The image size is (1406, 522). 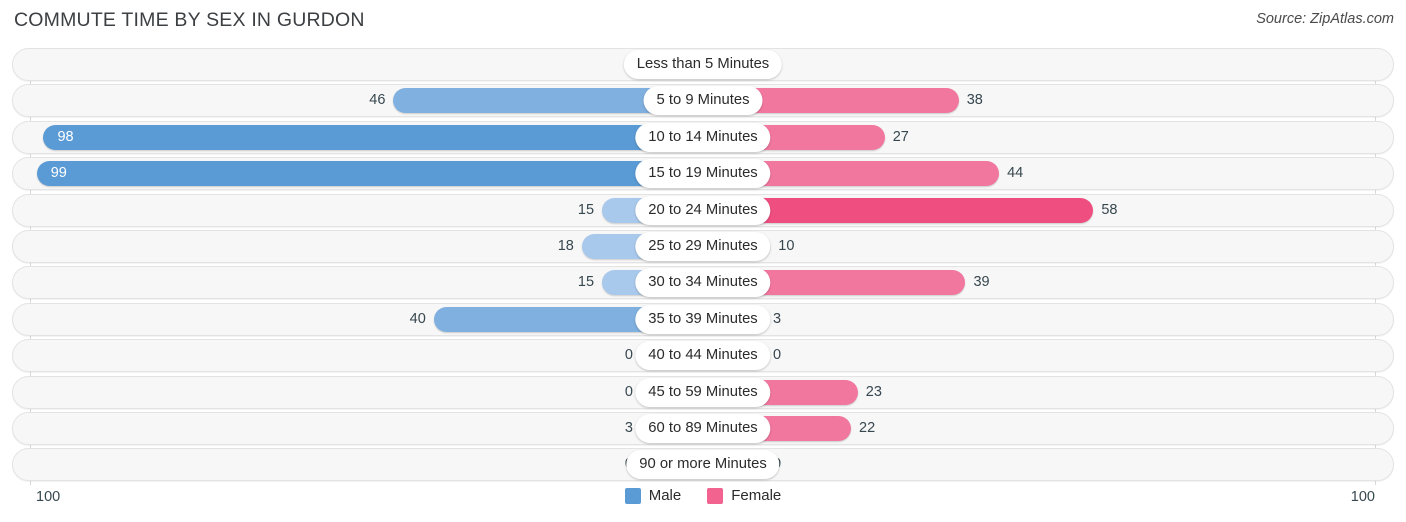 I want to click on category-label: 10 to 14 Minutes, so click(x=703, y=137).